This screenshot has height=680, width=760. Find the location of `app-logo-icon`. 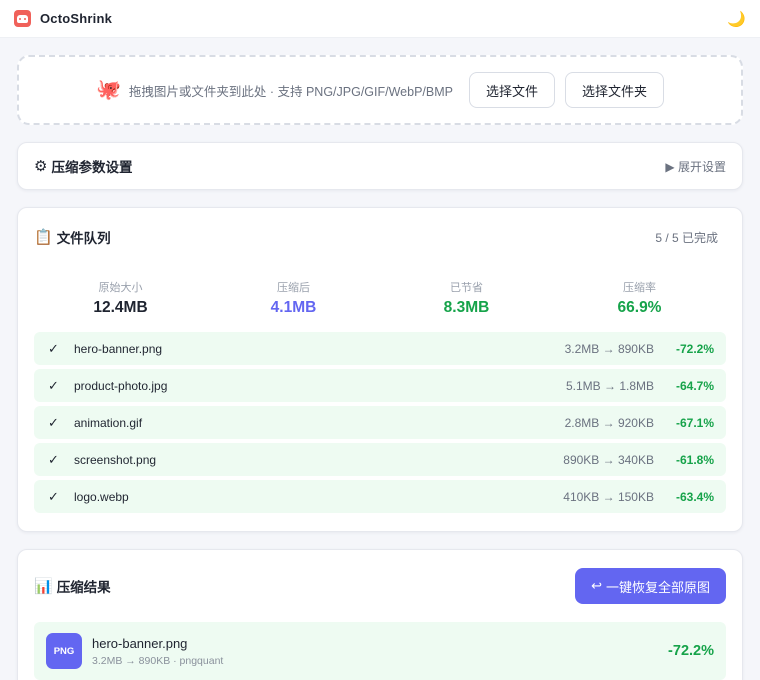

app-logo-icon is located at coordinates (22, 18).